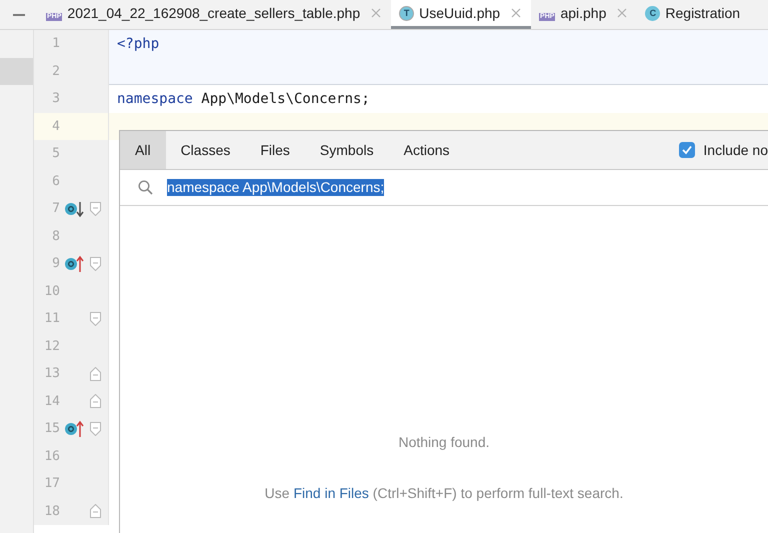  What do you see at coordinates (275, 187) in the screenshot?
I see `search-field: namespace App\Models\Concerns;` at bounding box center [275, 187].